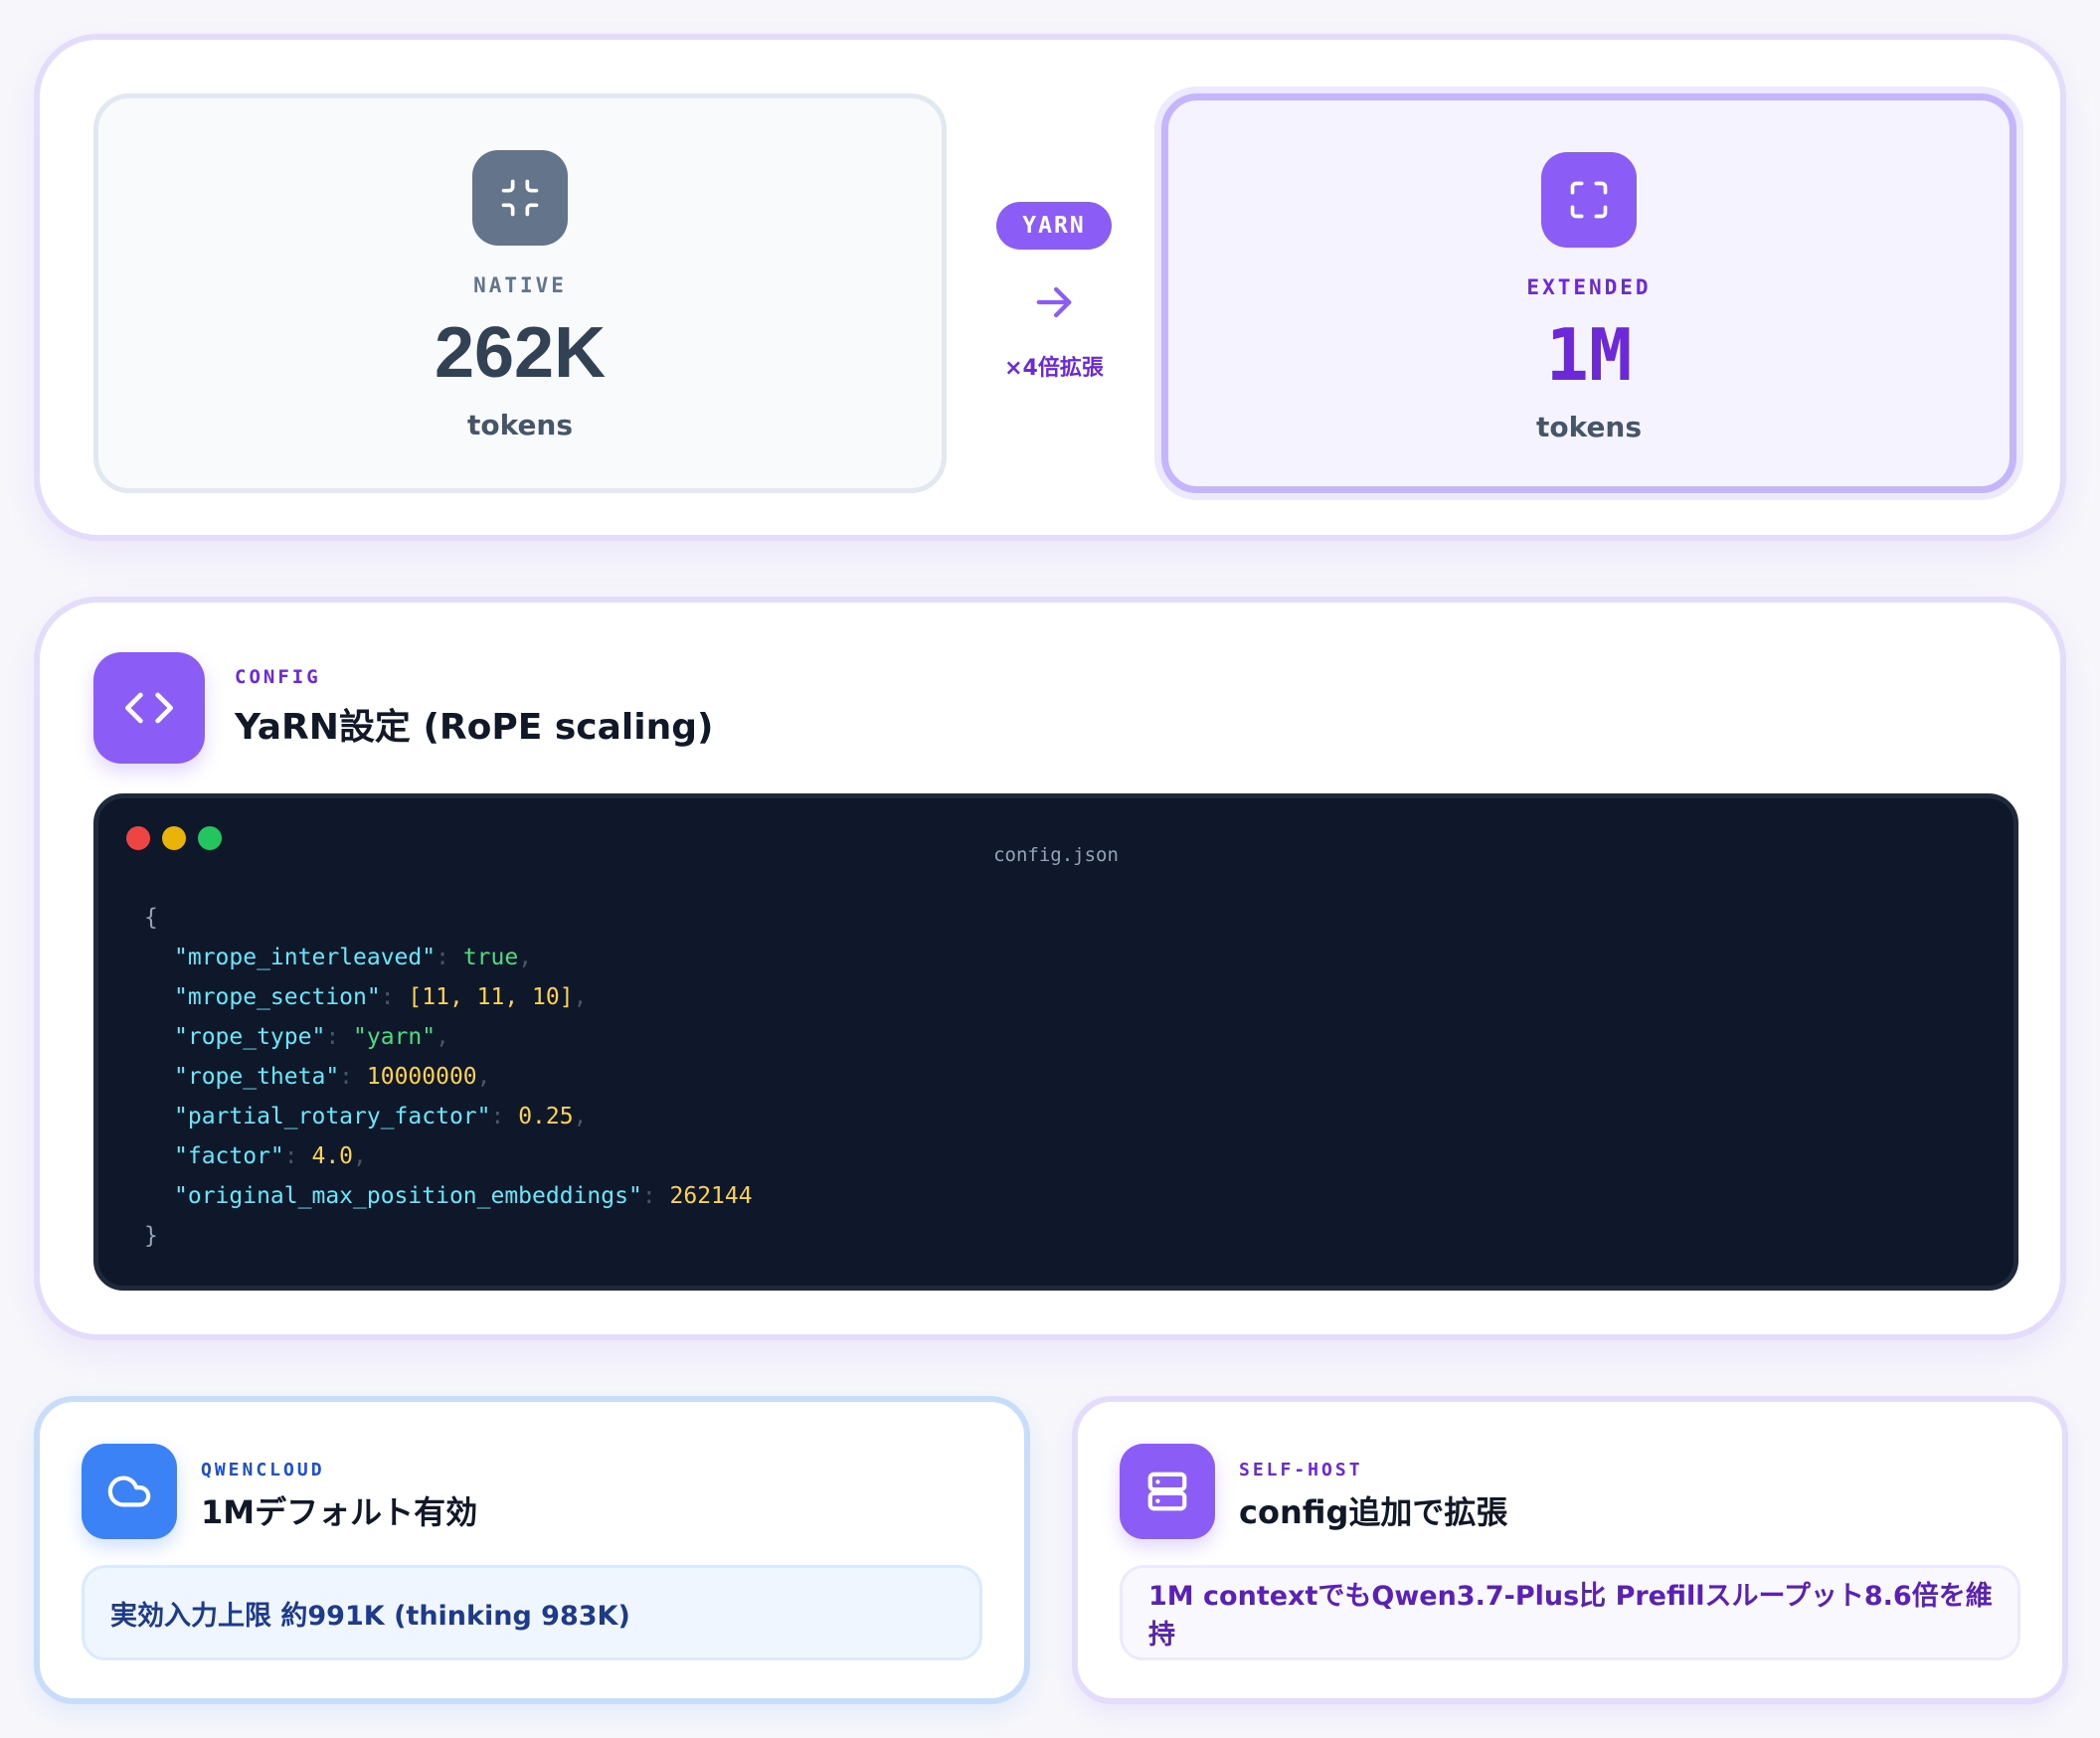 The height and width of the screenshot is (1738, 2100). I want to click on arrow-right-icon, so click(1054, 304).